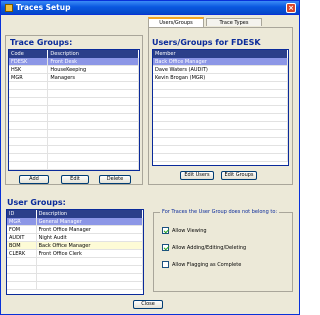 This screenshot has width=320, height=315. I want to click on edit-groups-button: Edit Groups, so click(239, 175).